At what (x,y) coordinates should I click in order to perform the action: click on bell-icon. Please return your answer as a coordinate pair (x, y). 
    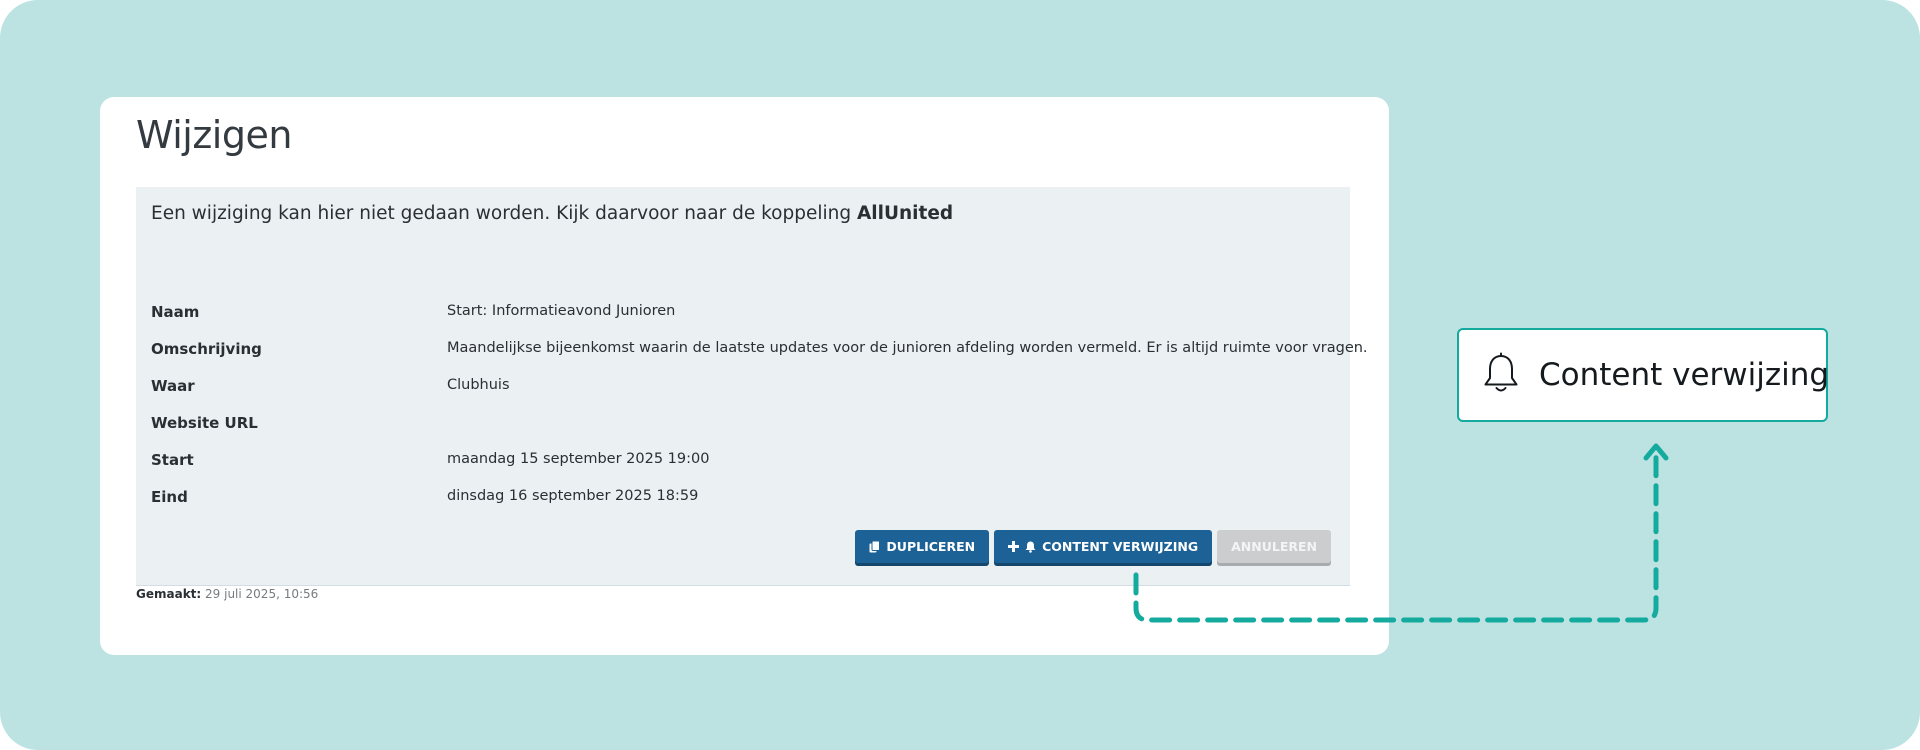
    Looking at the image, I should click on (1501, 375).